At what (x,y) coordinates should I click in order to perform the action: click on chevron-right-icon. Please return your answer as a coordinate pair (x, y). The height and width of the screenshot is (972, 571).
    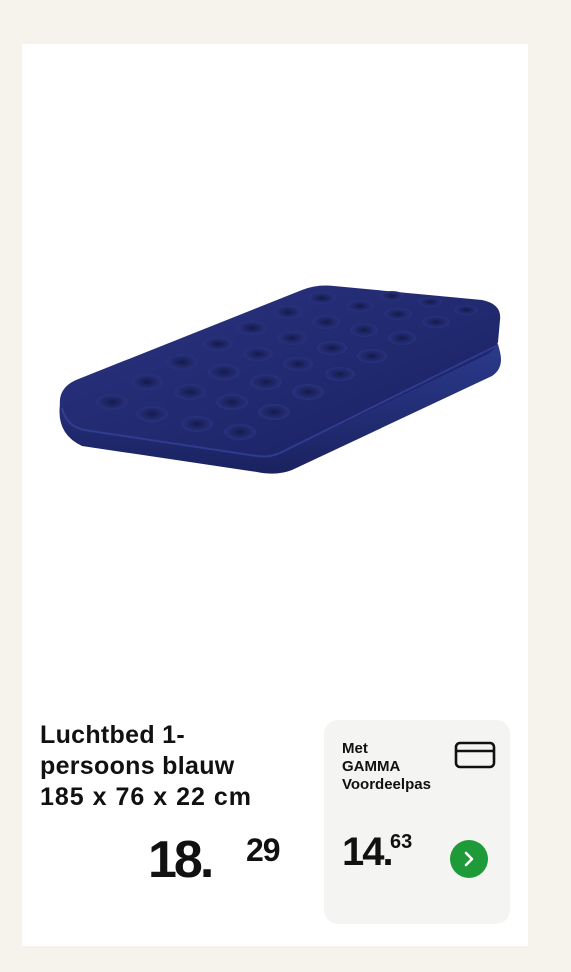
    Looking at the image, I should click on (469, 859).